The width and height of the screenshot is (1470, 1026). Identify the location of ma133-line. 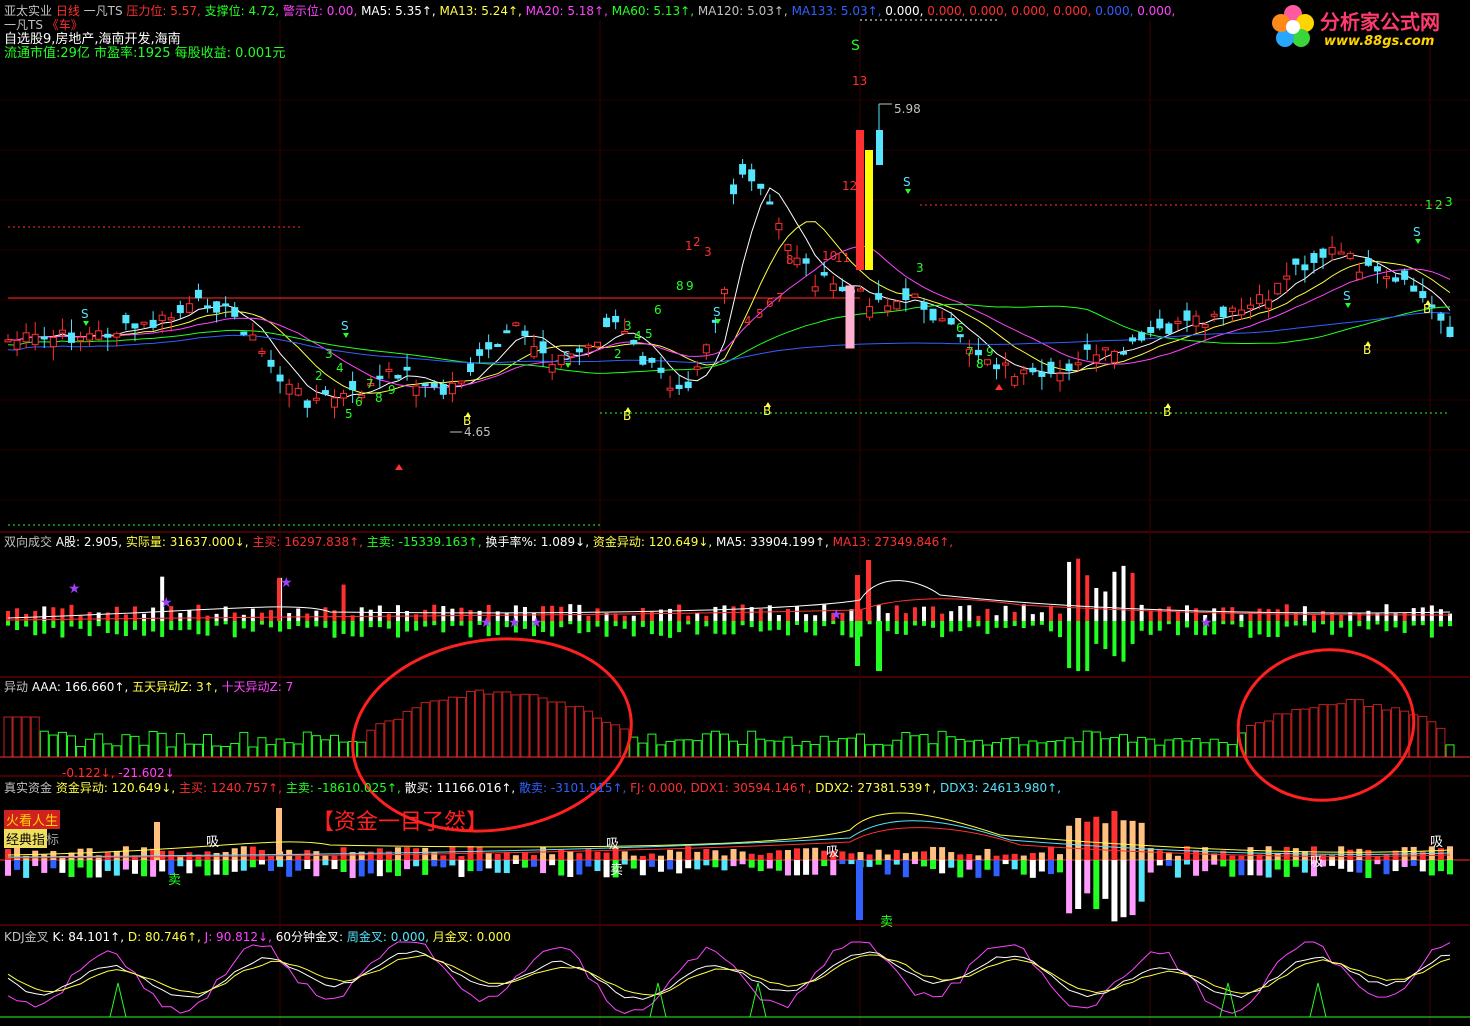
(729, 338).